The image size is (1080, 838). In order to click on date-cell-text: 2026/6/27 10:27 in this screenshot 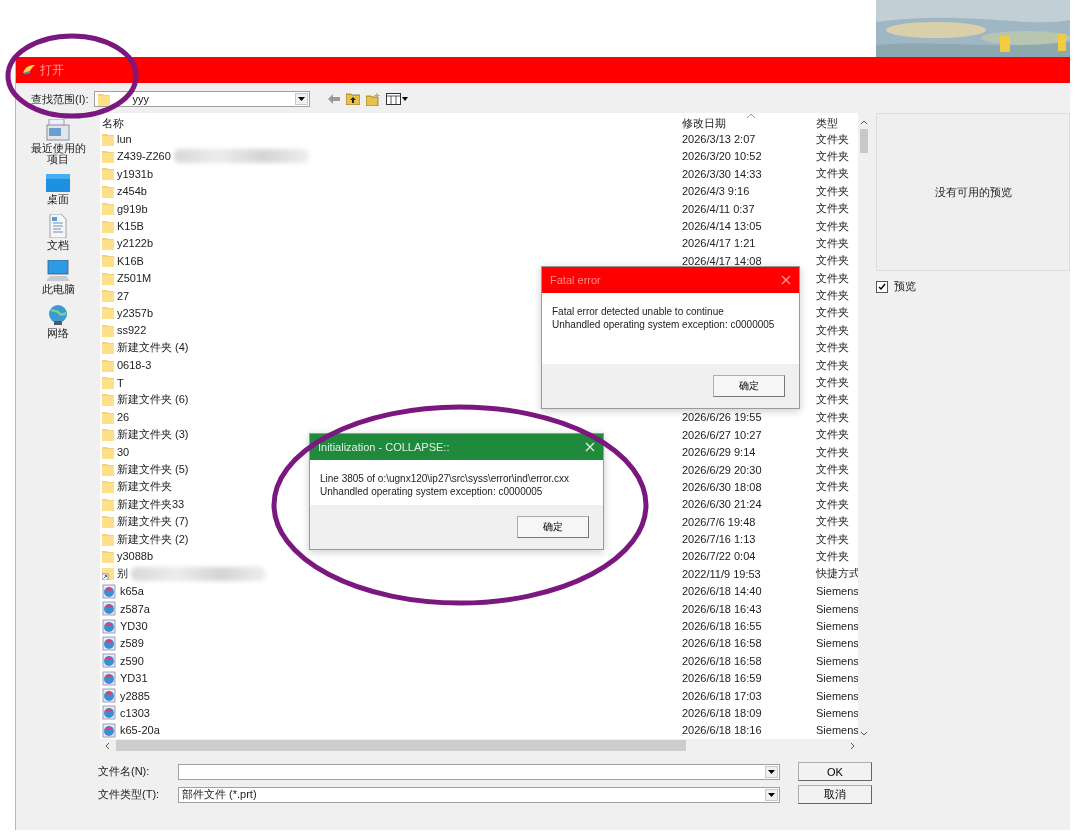, I will do `click(722, 435)`.